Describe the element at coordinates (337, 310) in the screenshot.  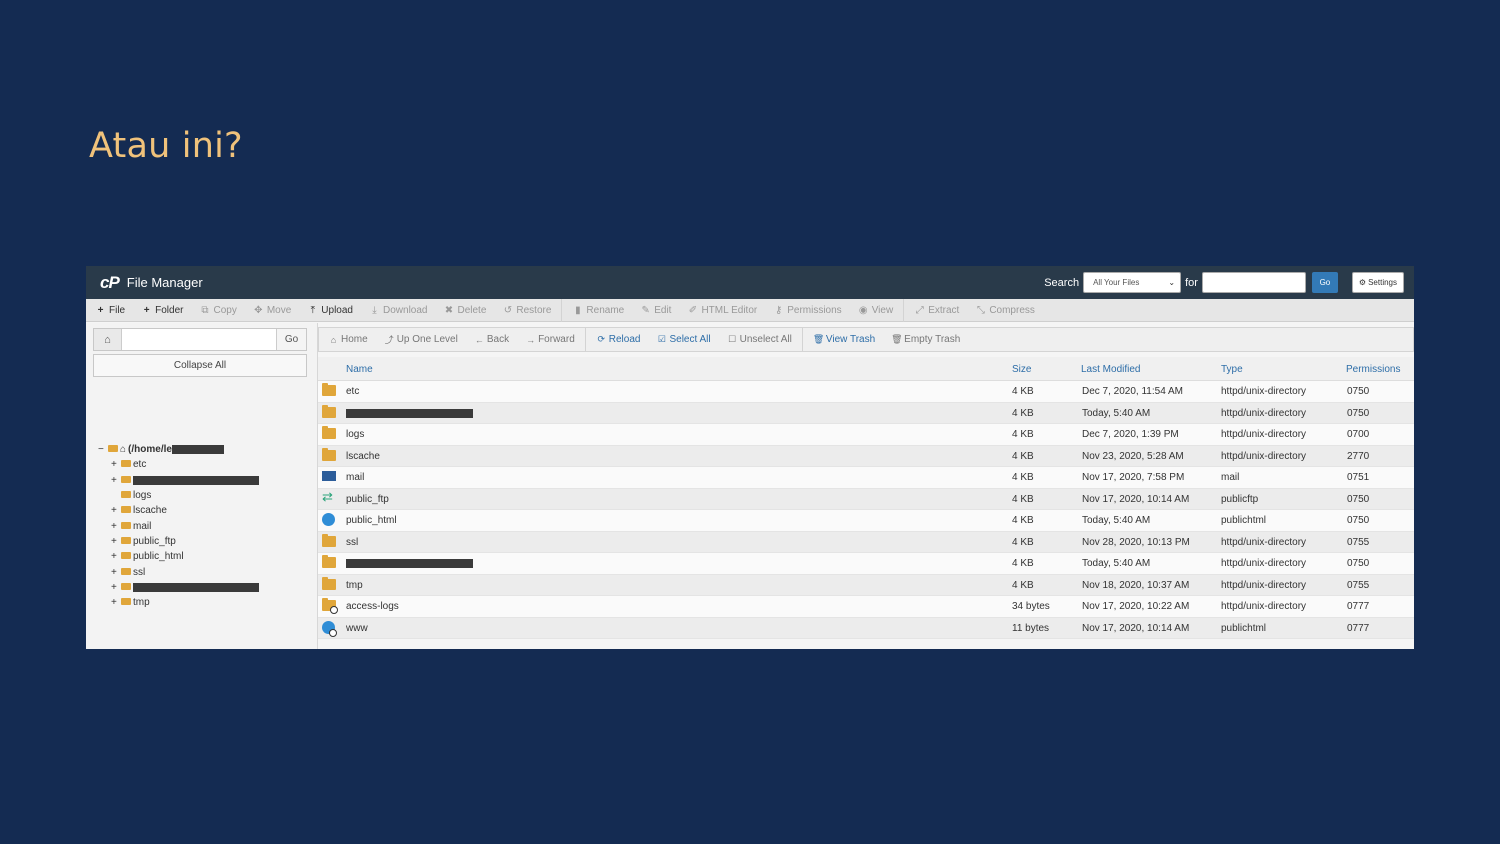
I see `toolbar-item-label: Upload` at that location.